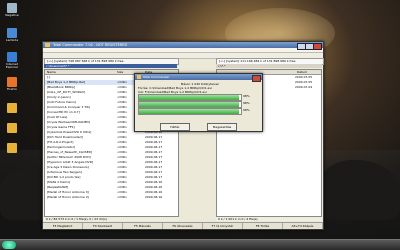  I want to click on window-title: Total Commander 7.04 - NOT REGISTERED, so click(90, 45).